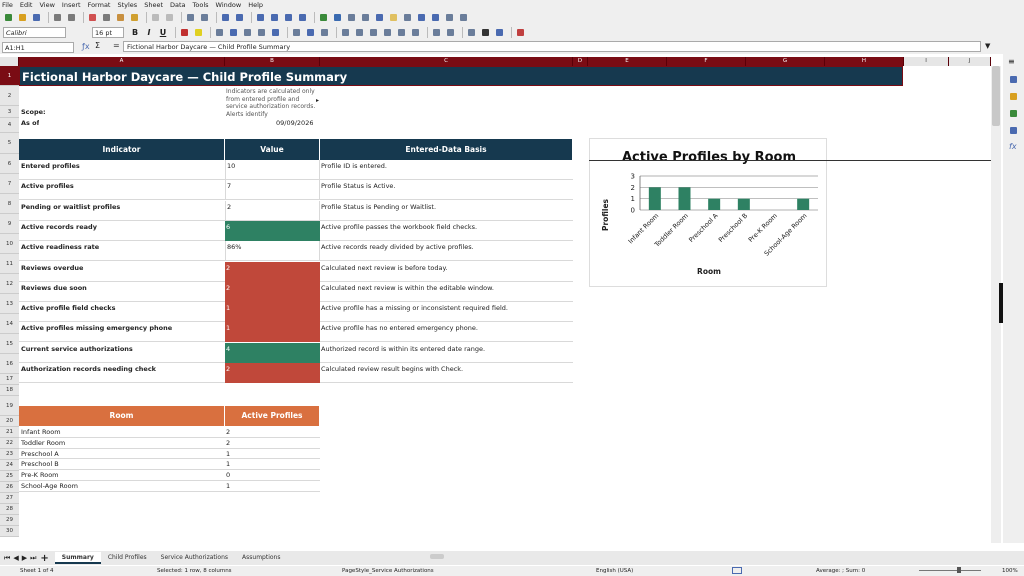 The image size is (1024, 576). I want to click on cut-icon, so click(92, 17).